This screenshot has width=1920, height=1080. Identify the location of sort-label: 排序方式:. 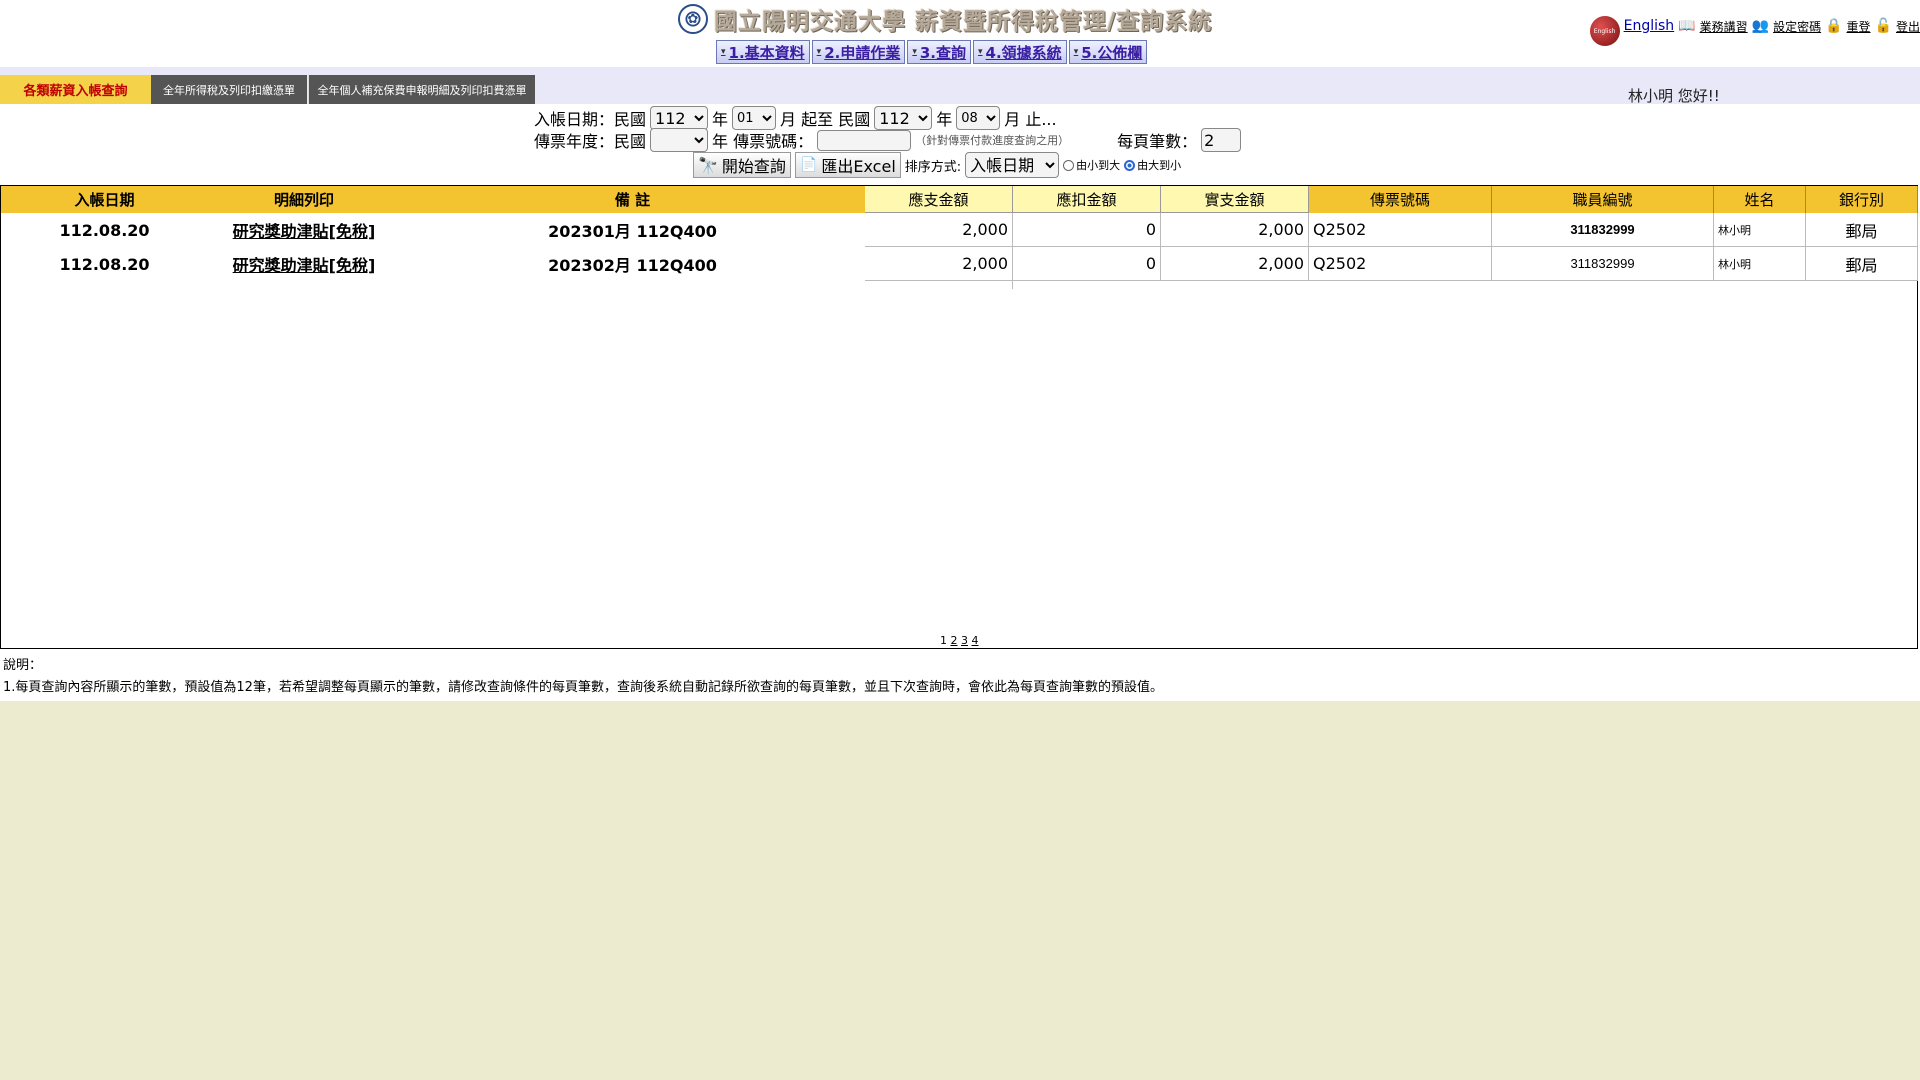
(933, 167).